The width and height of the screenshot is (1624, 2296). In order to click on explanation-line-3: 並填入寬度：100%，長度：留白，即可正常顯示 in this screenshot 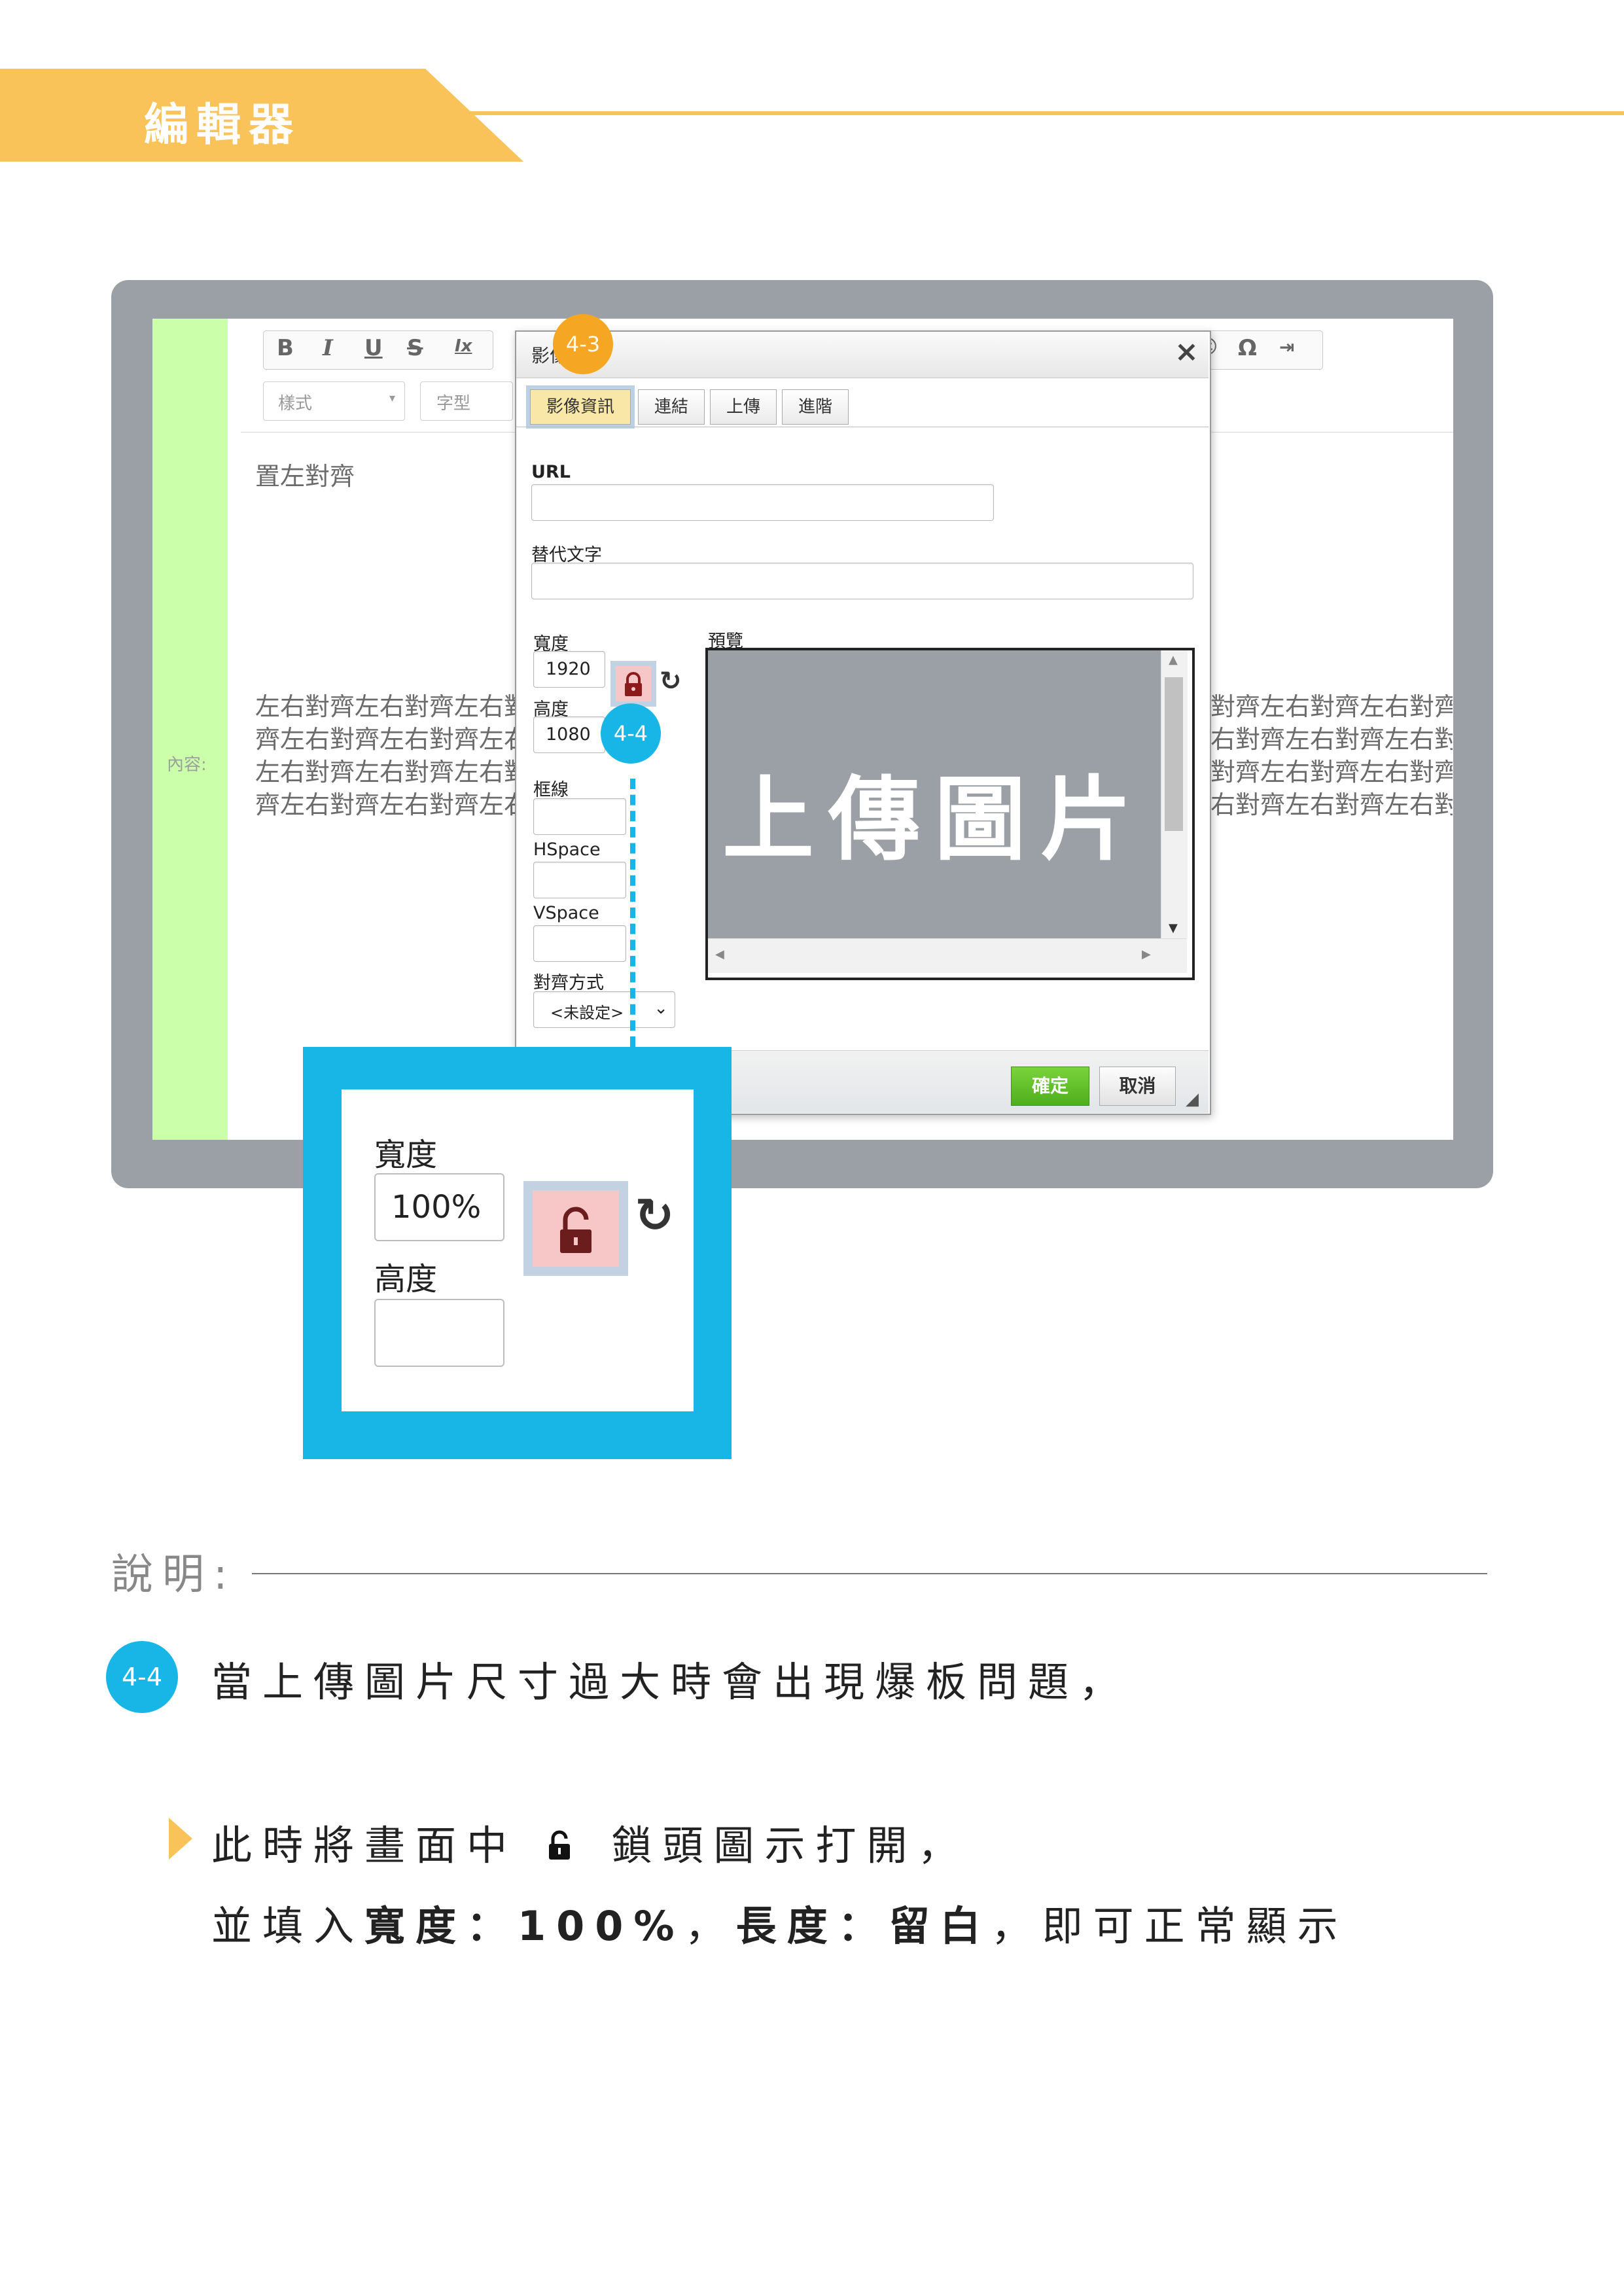, I will do `click(780, 1926)`.